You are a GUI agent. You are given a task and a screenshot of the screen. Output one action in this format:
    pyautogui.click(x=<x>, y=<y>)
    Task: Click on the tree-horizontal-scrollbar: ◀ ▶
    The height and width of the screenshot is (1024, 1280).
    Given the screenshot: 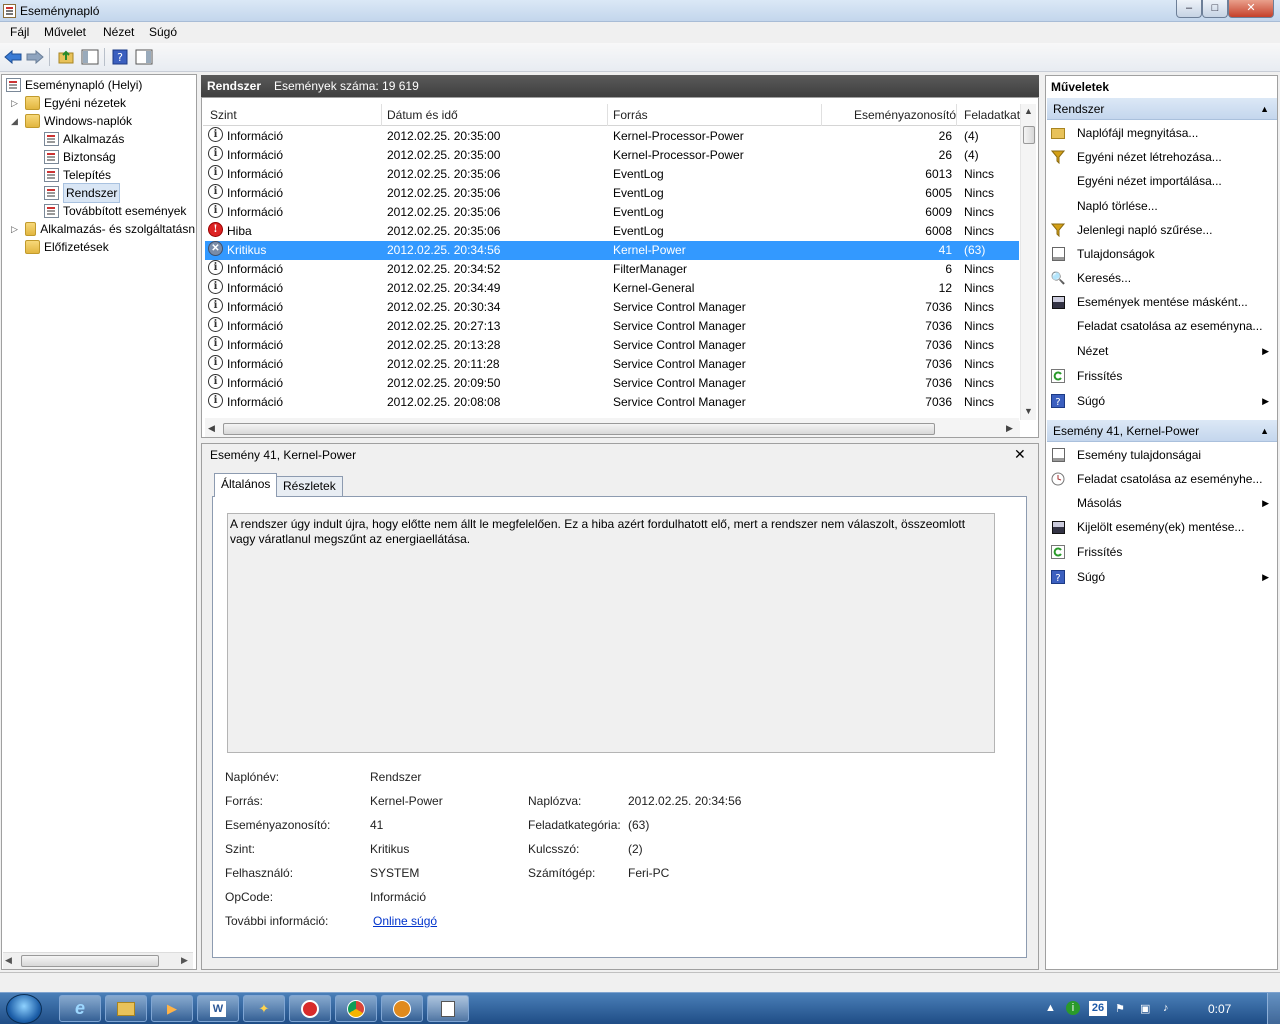 What is the action you would take?
    pyautogui.click(x=98, y=960)
    